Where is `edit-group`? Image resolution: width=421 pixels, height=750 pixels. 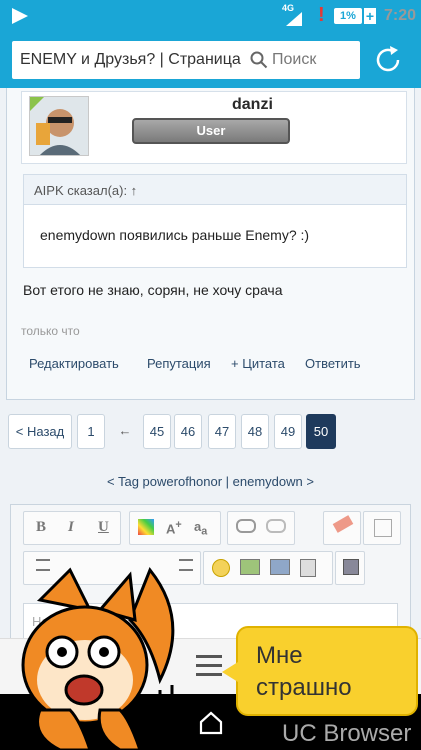
edit-group is located at coordinates (382, 528).